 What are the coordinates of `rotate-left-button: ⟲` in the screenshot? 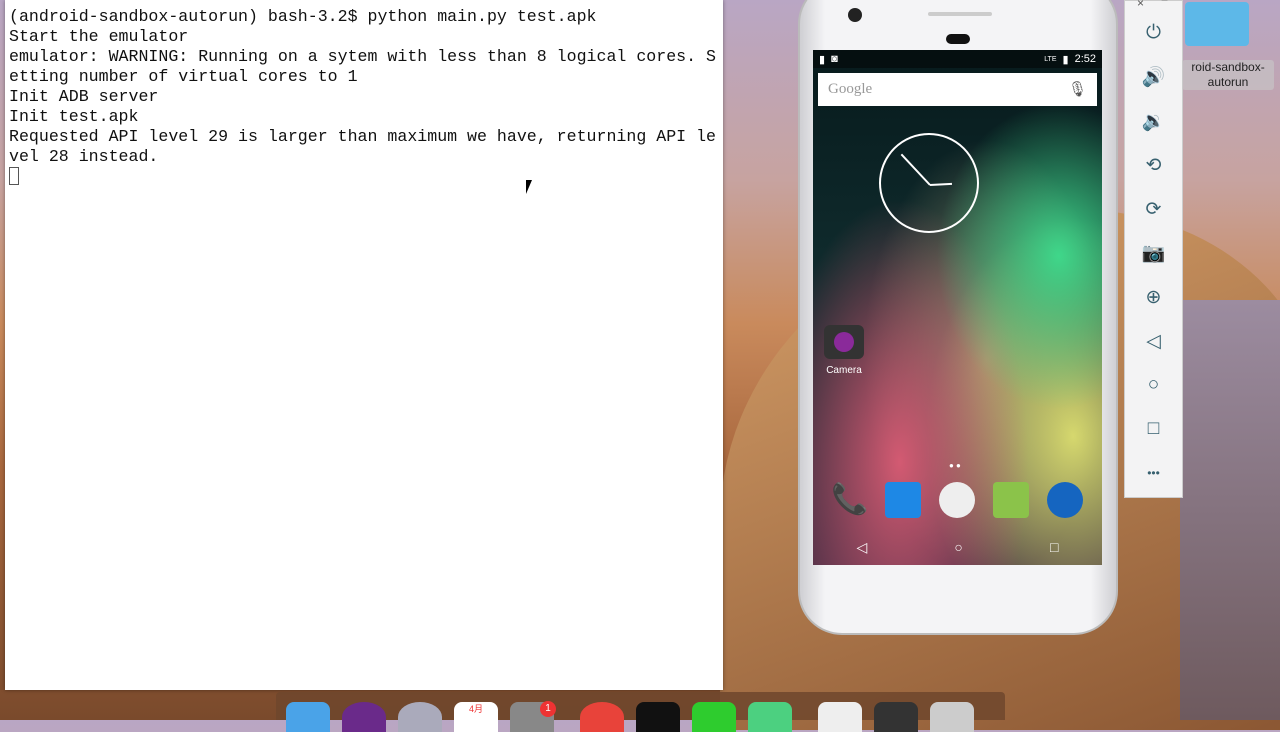 It's located at (1153, 165).